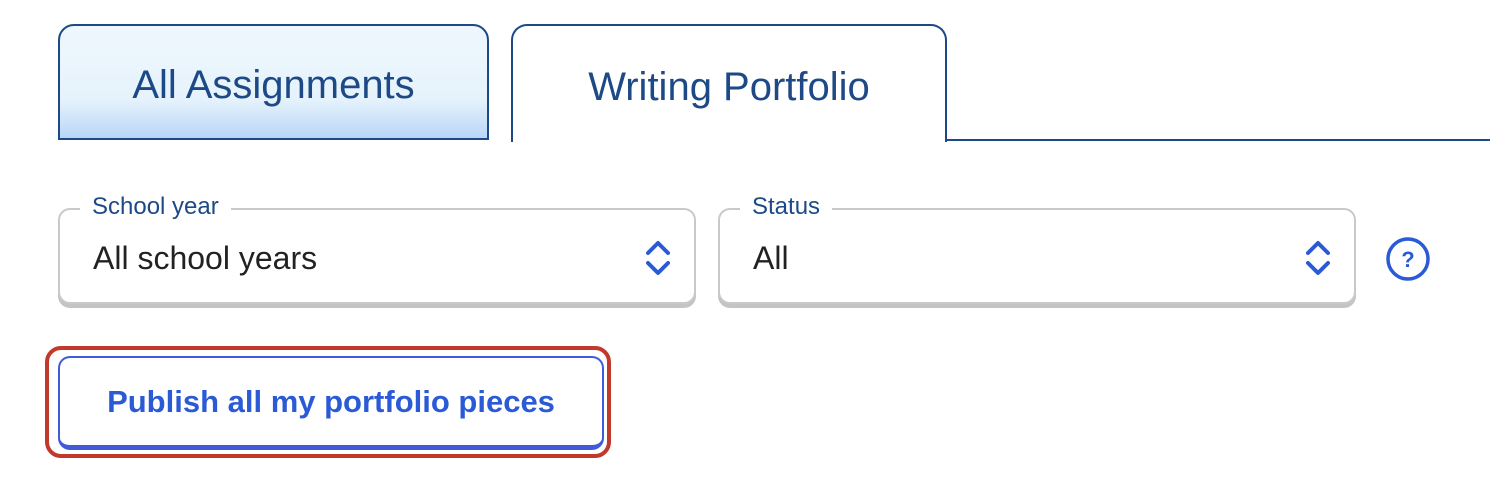 This screenshot has width=1490, height=486. What do you see at coordinates (377, 248) in the screenshot?
I see `school-year-select: School year All school years` at bounding box center [377, 248].